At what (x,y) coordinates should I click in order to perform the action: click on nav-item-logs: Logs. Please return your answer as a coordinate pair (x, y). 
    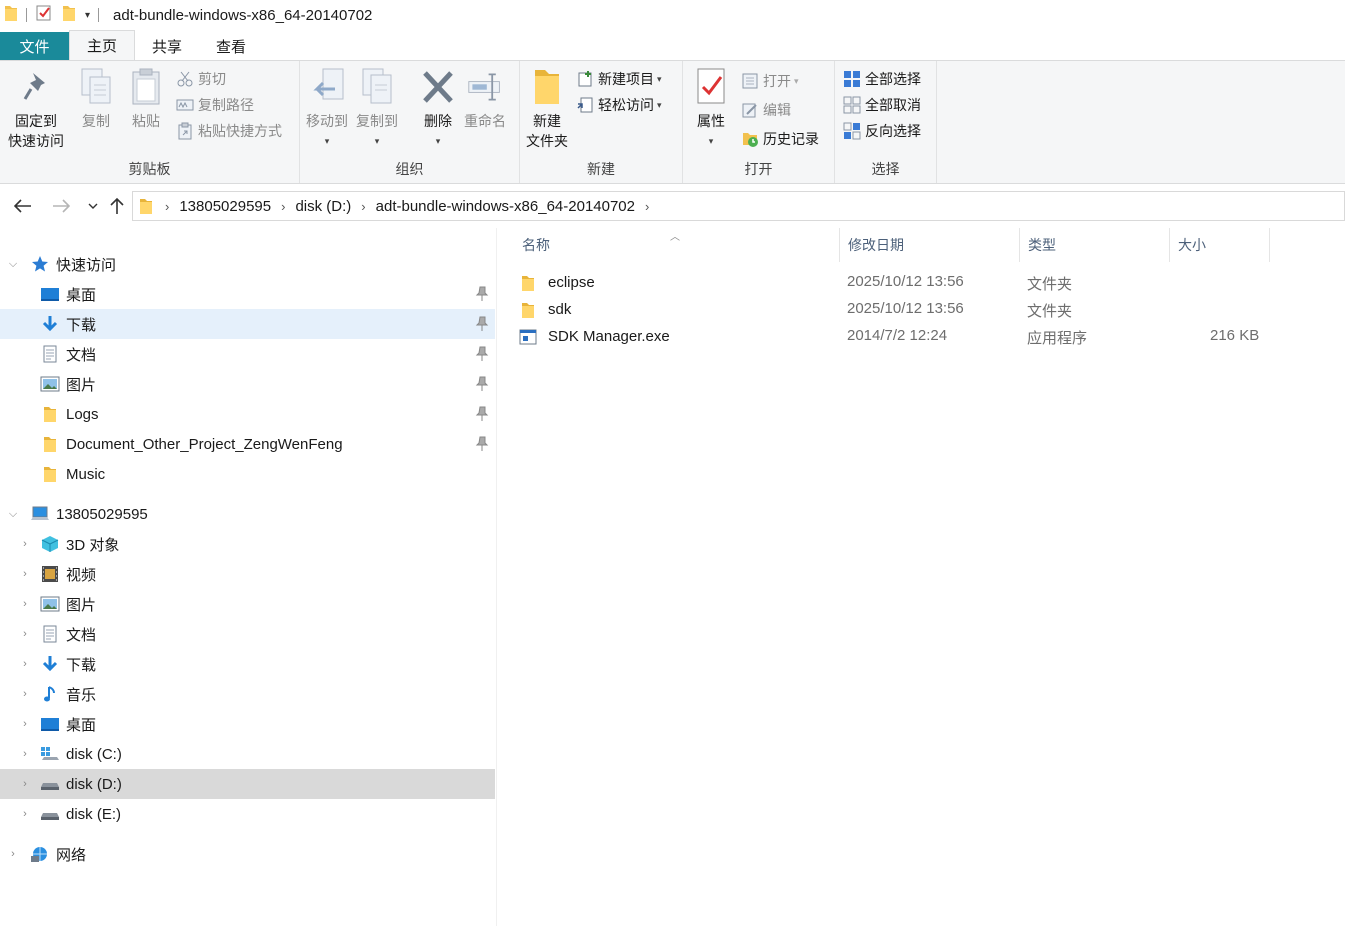
    Looking at the image, I should click on (247, 414).